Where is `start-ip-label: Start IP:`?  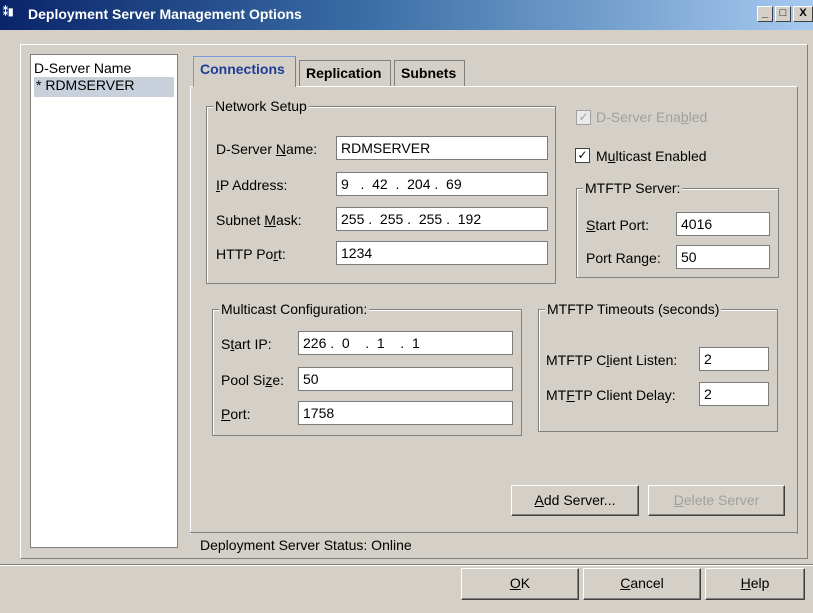 start-ip-label: Start IP: is located at coordinates (246, 344).